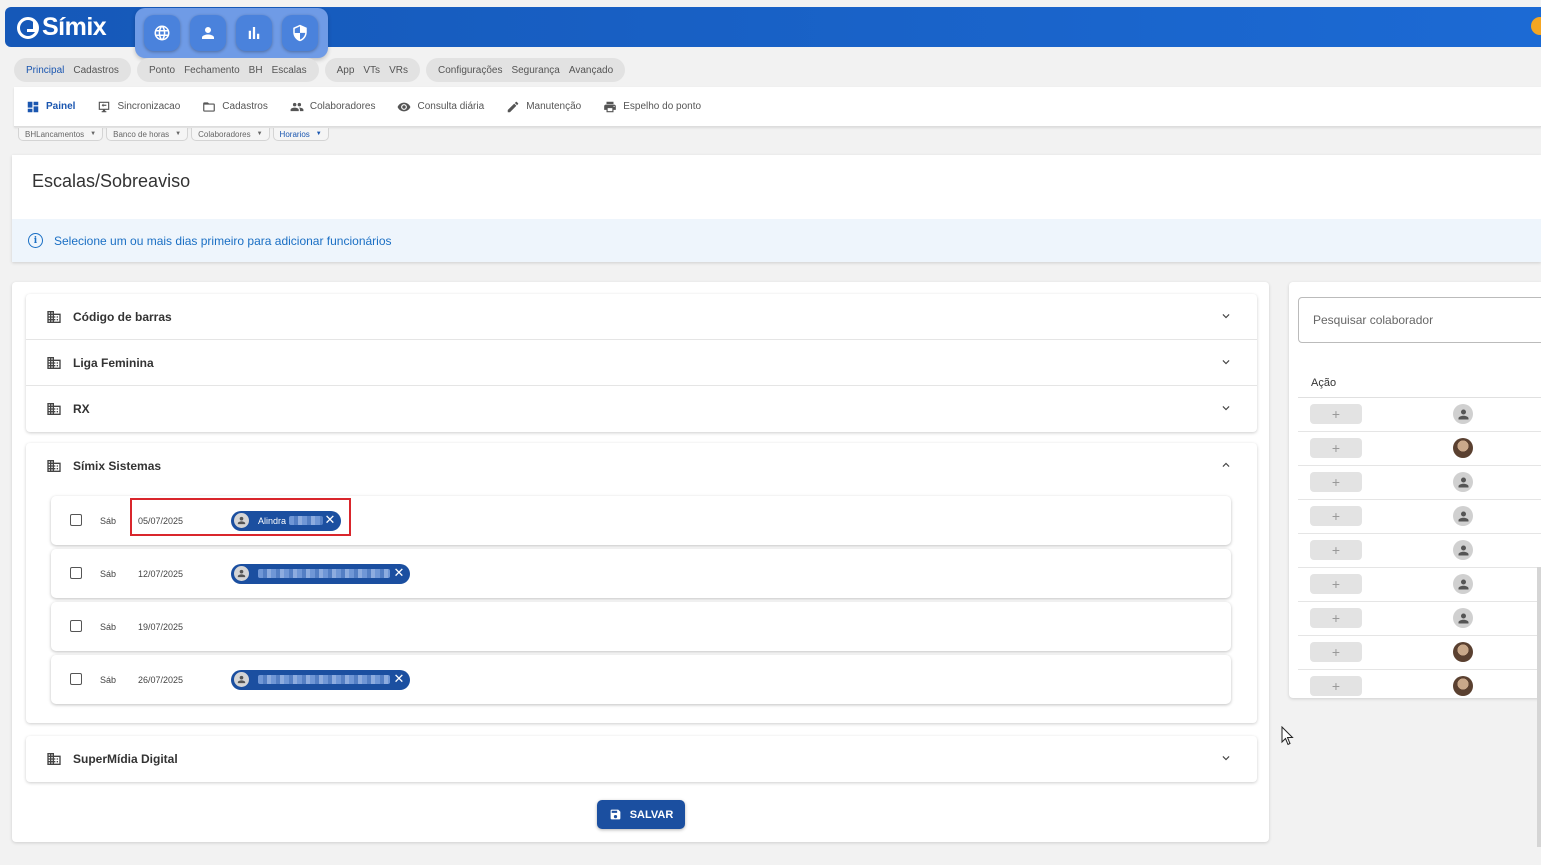 This screenshot has height=865, width=1541. Describe the element at coordinates (138, 107) in the screenshot. I see `nav-sincronizacao: Sincronizacao` at that location.